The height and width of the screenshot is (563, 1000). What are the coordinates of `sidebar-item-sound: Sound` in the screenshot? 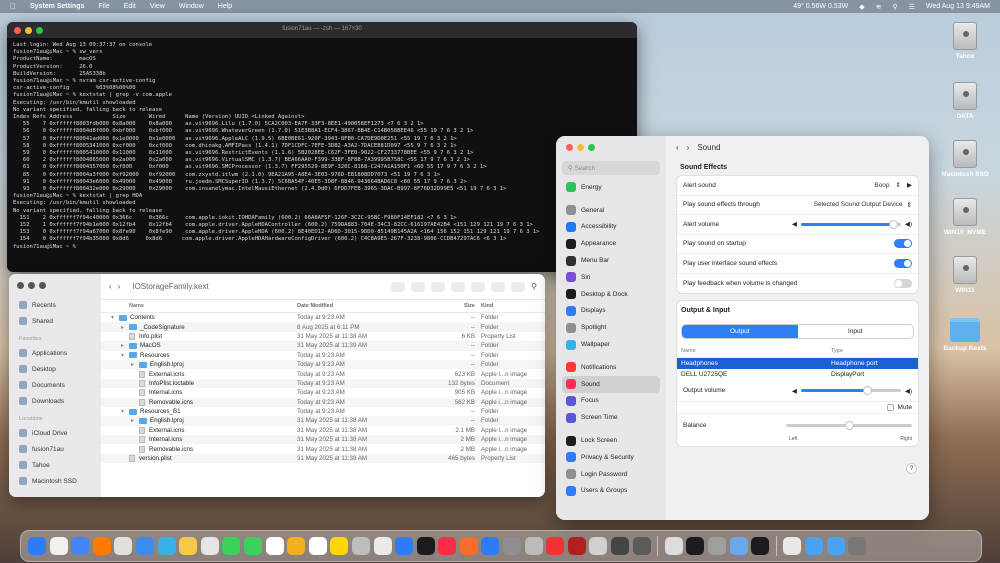 It's located at (611, 384).